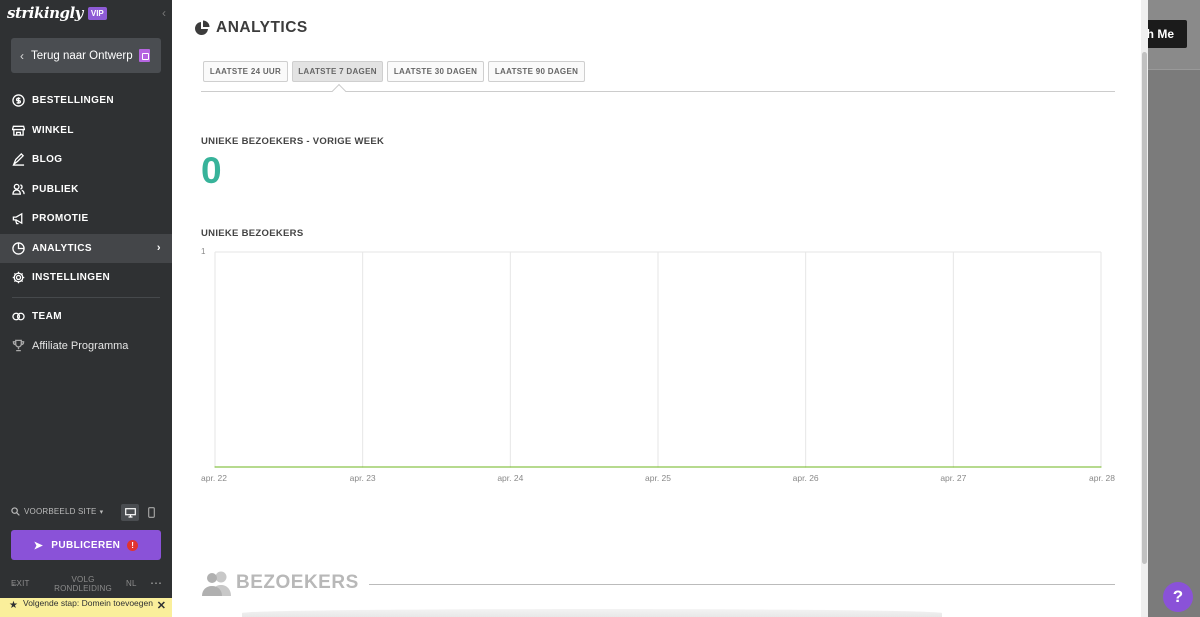 This screenshot has width=1200, height=617. I want to click on chevron-right-icon: ›, so click(158, 247).